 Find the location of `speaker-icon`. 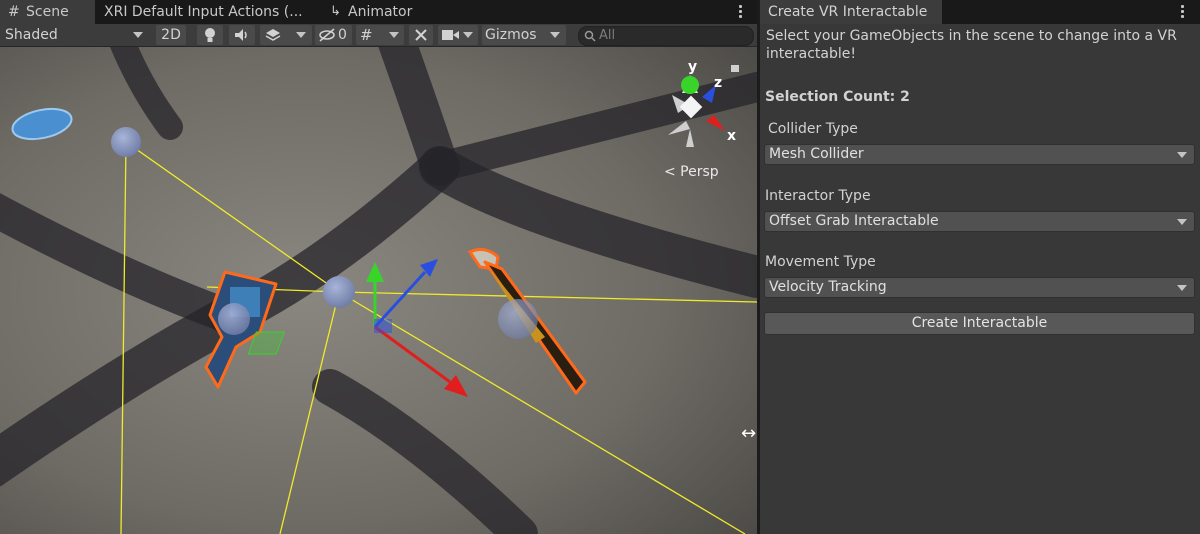

speaker-icon is located at coordinates (241, 35).